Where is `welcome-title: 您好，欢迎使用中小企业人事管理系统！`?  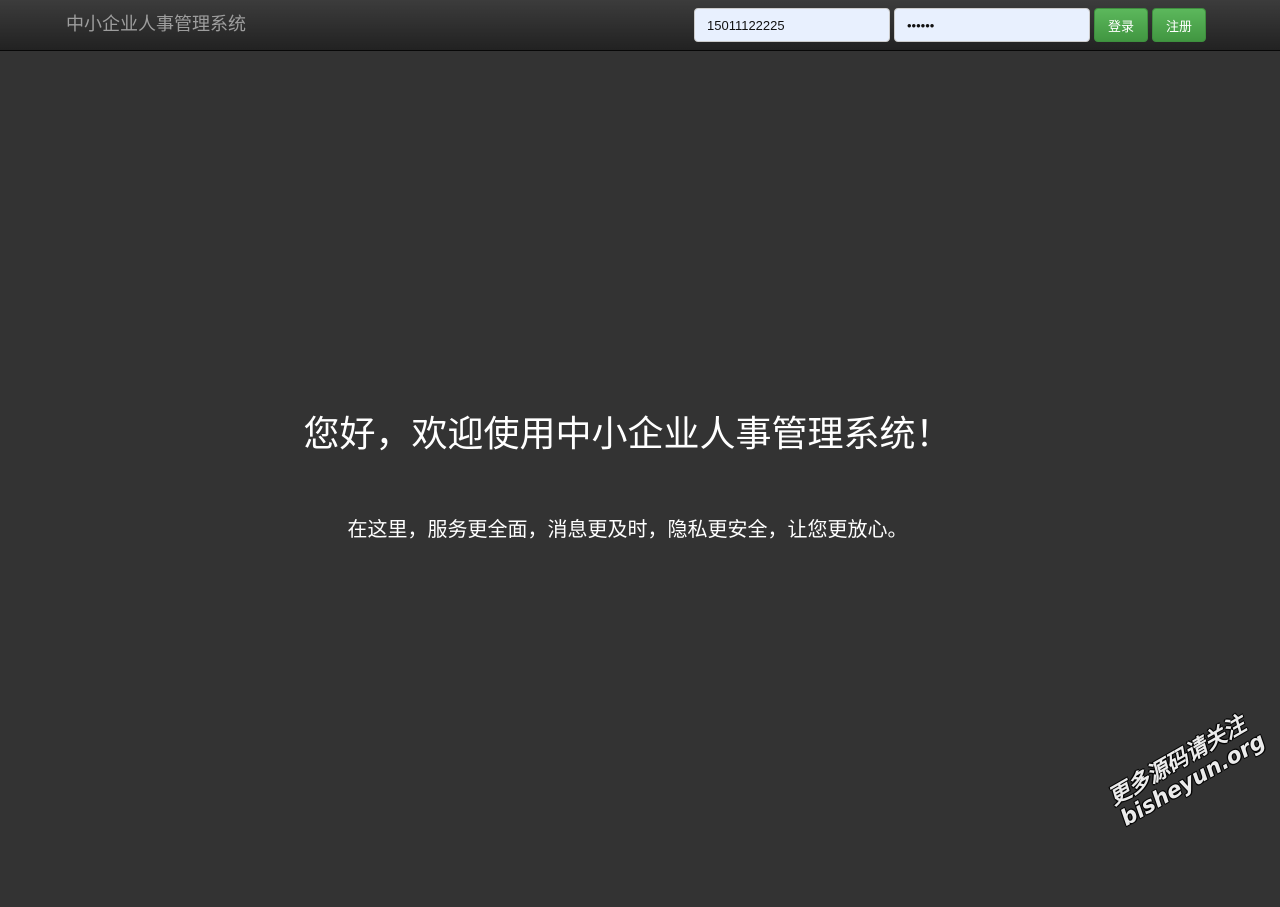 welcome-title: 您好，欢迎使用中小企业人事管理系统！ is located at coordinates (627, 434).